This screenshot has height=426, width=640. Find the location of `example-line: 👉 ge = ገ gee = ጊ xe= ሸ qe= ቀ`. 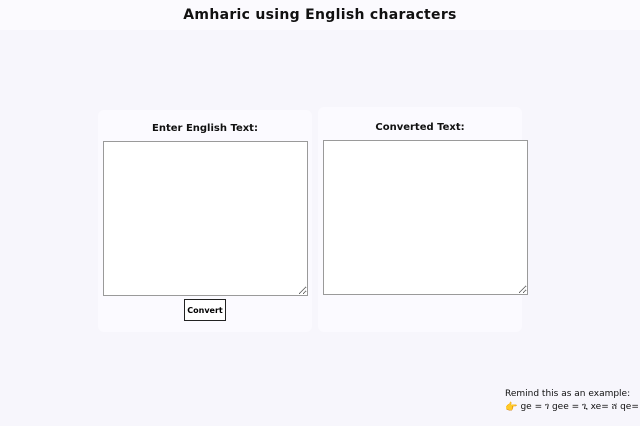

example-line: 👉 ge = ገ gee = ጊ xe= ሸ qe= ቀ is located at coordinates (572, 407).